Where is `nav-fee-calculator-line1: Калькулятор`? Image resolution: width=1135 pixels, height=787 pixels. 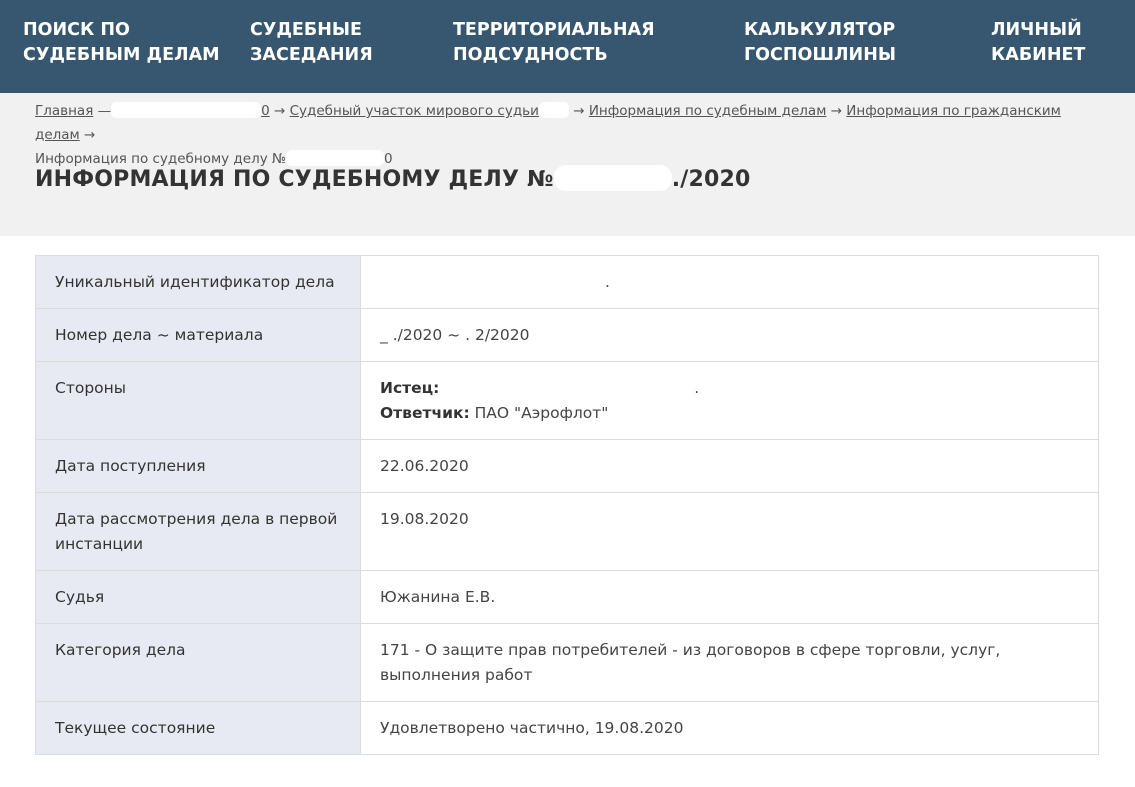
nav-fee-calculator-line1: Калькулятор is located at coordinates (820, 30).